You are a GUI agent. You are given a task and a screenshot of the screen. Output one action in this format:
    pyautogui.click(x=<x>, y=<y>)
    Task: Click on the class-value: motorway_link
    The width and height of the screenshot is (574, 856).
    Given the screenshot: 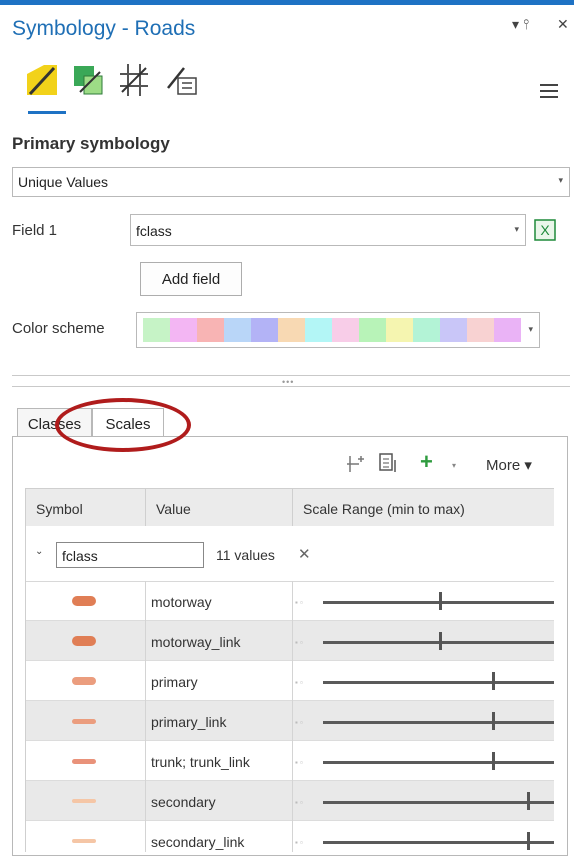 What is the action you would take?
    pyautogui.click(x=196, y=642)
    